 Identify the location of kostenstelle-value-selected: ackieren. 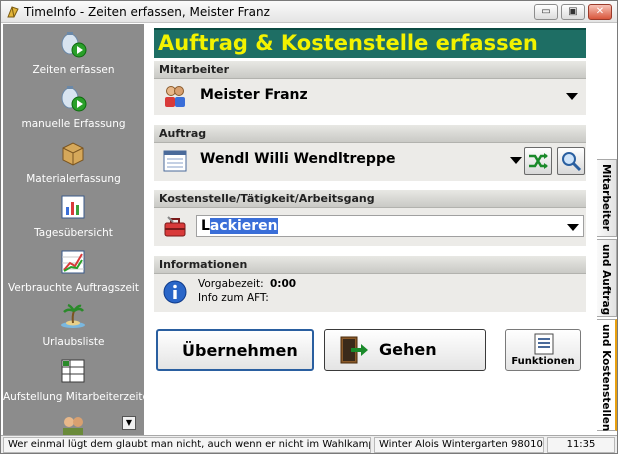
(243, 226).